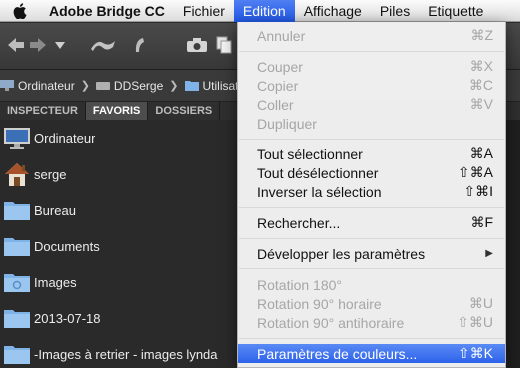  What do you see at coordinates (38, 45) in the screenshot?
I see `forward-arrow-icon` at bounding box center [38, 45].